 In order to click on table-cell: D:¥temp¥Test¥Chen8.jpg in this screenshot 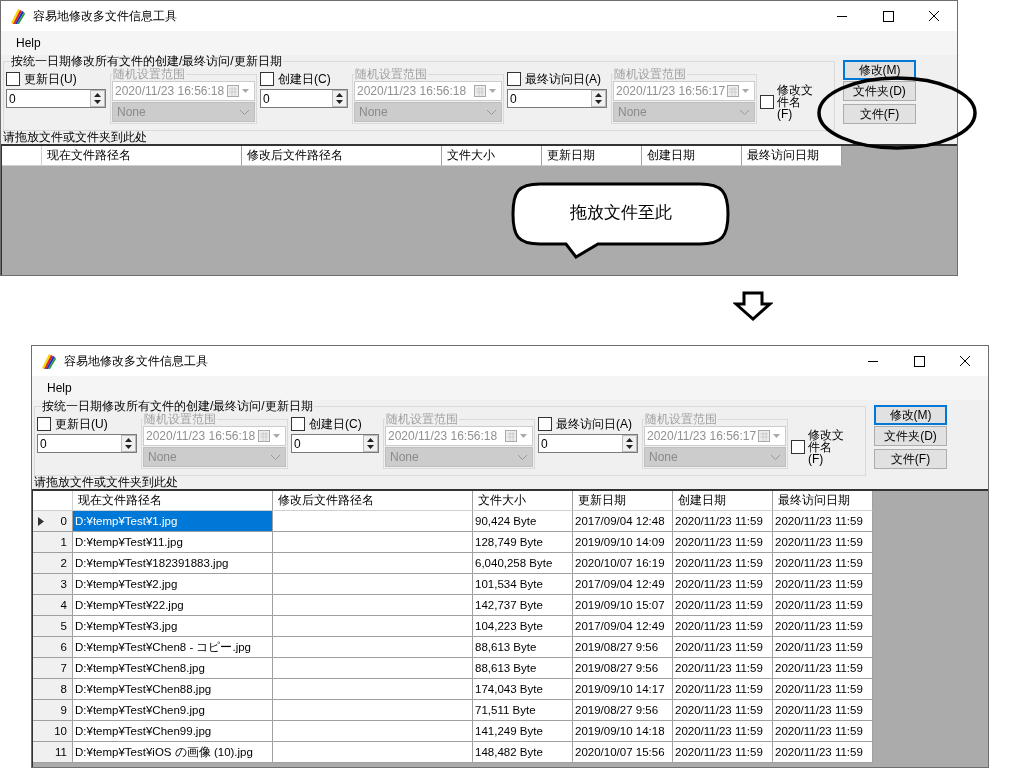, I will do `click(173, 668)`.